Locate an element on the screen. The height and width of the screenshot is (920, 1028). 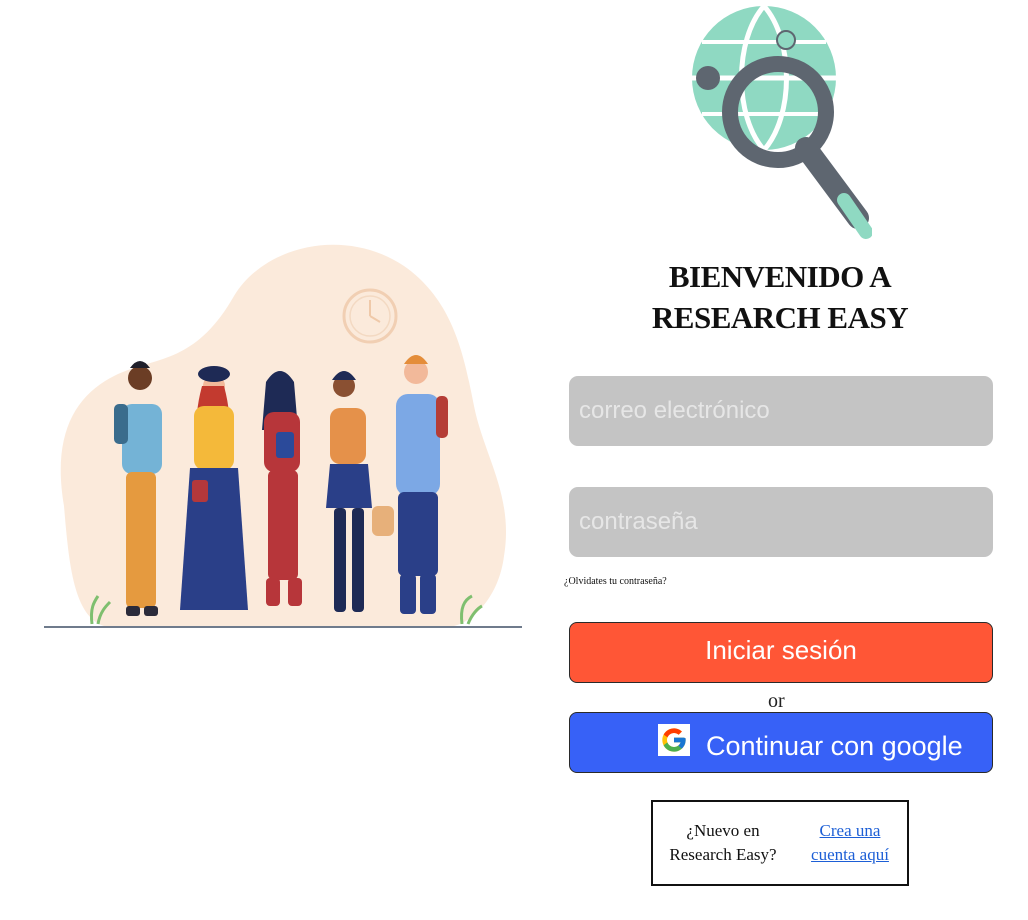
welcome-heading: BIENVENIDO A RESEARCH EASY is located at coordinates (780, 297).